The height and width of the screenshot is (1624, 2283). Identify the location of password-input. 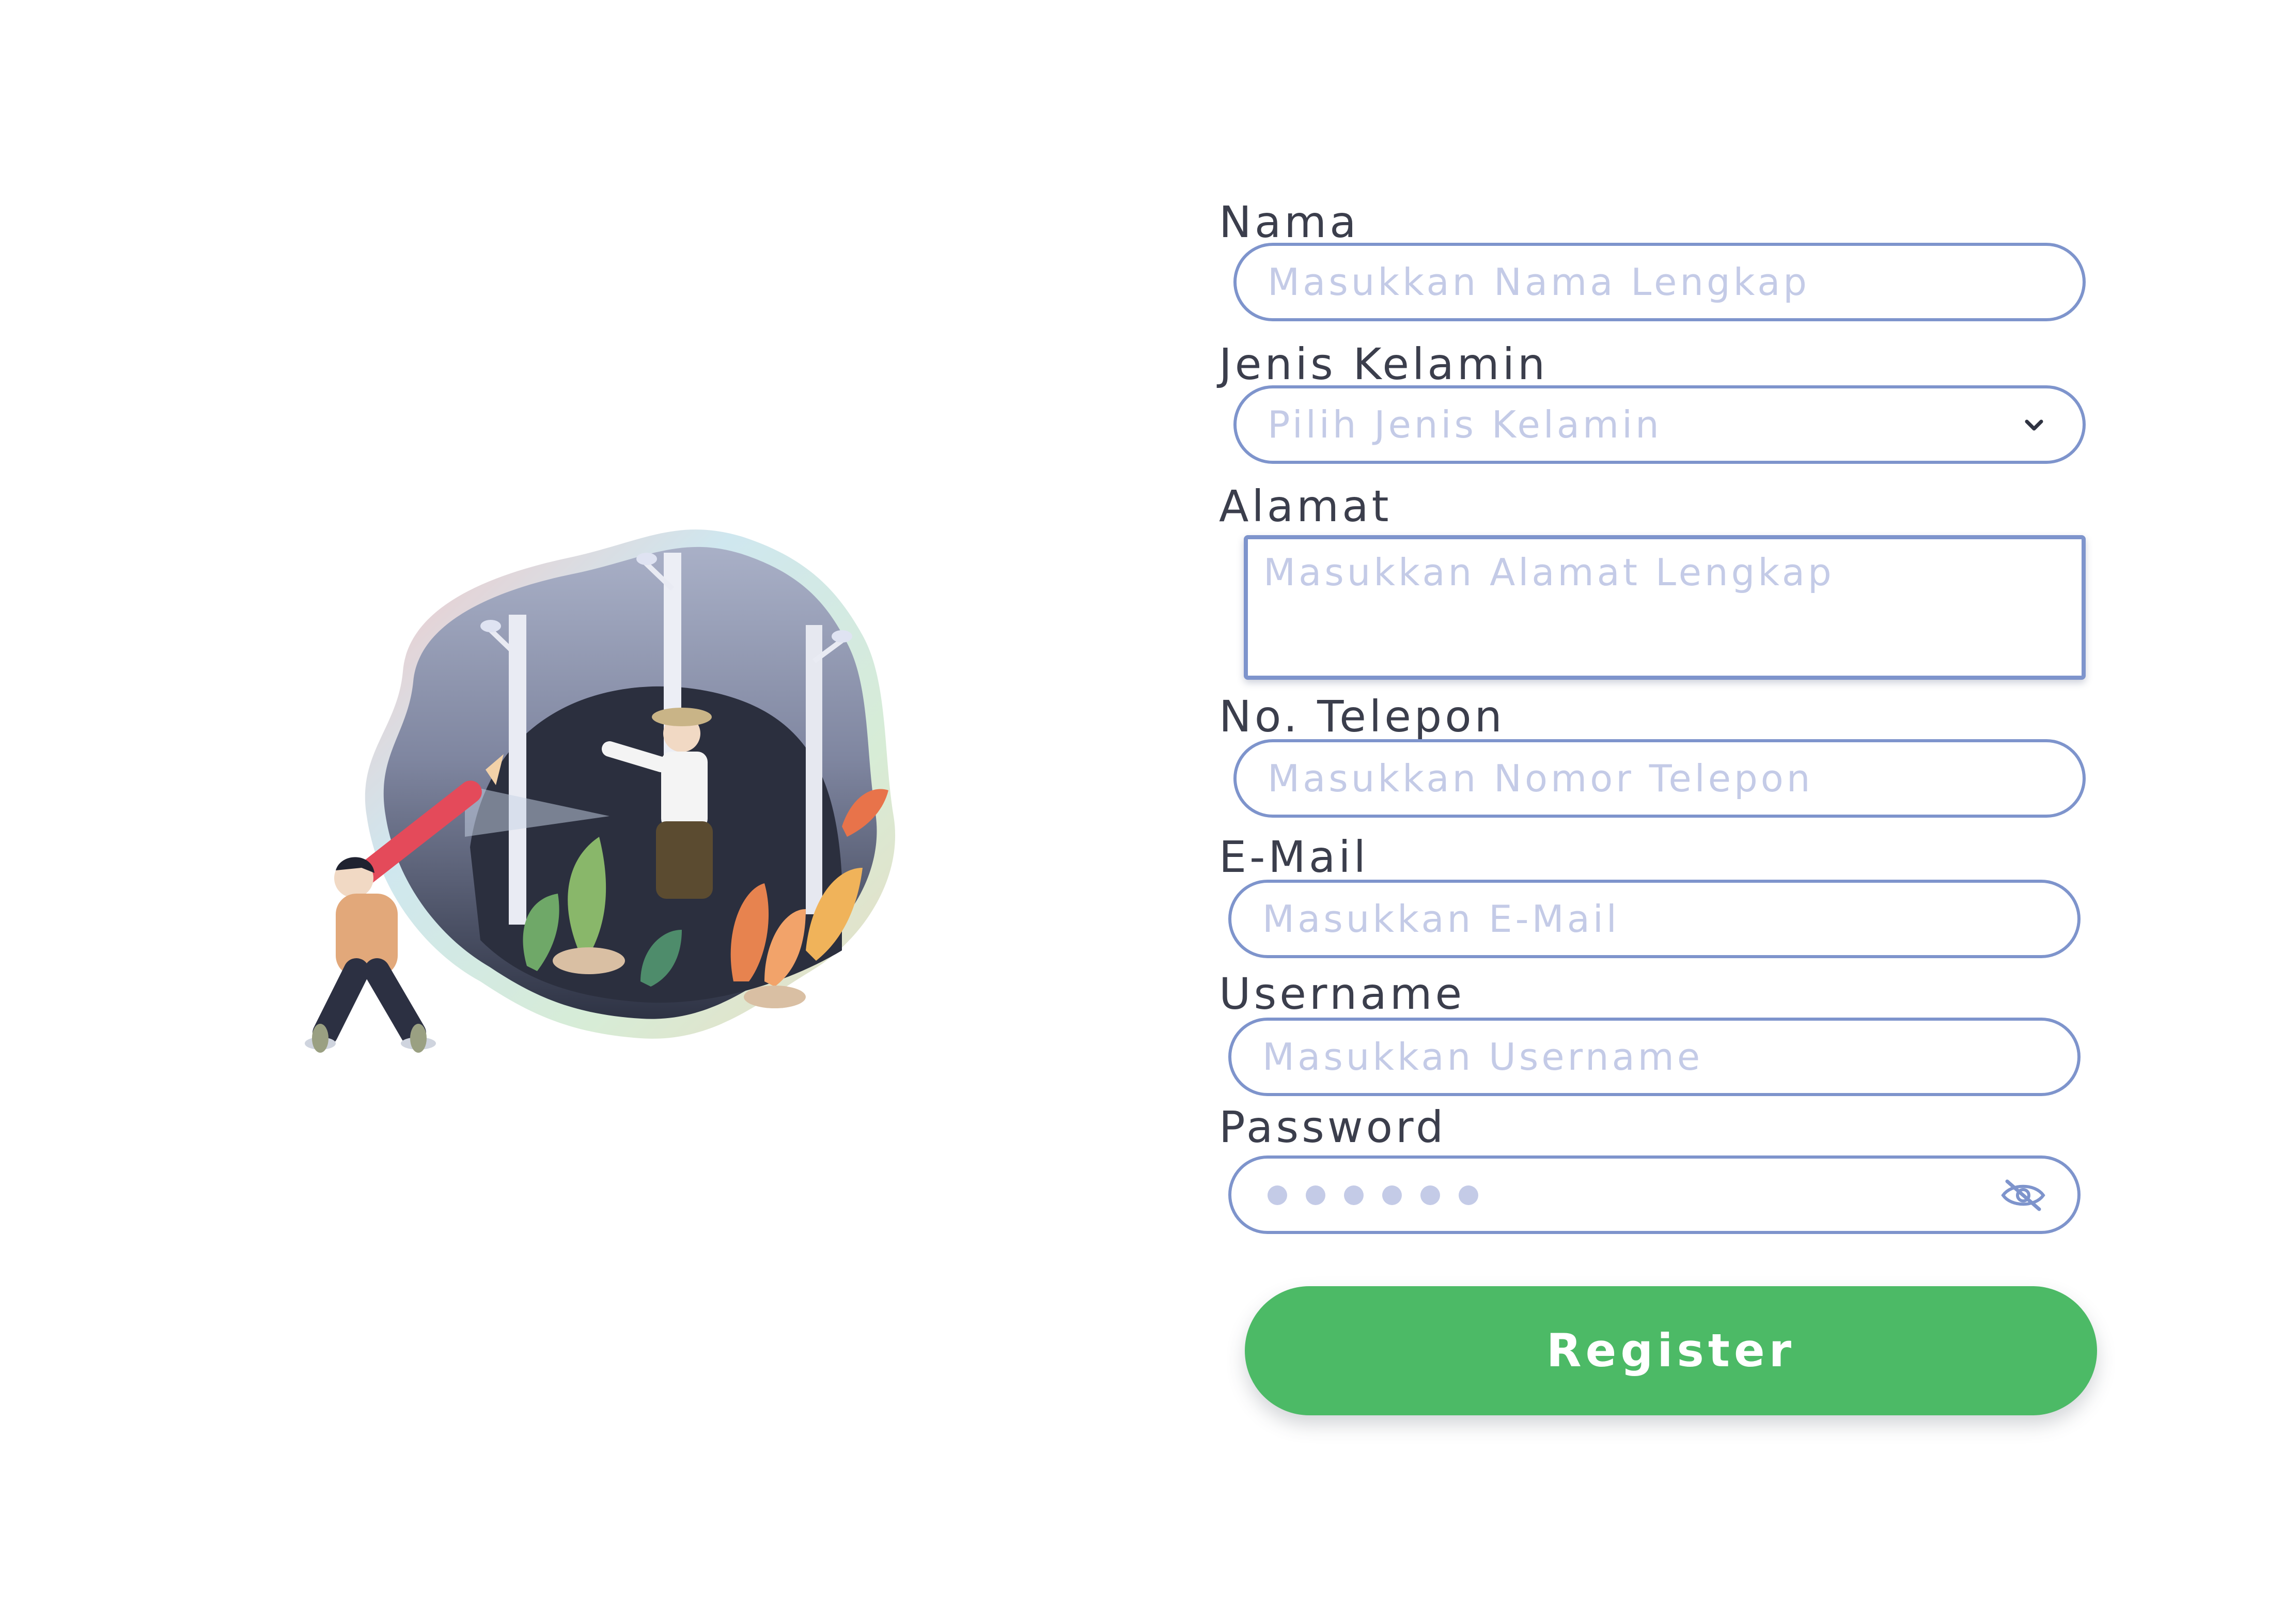
(1655, 1194).